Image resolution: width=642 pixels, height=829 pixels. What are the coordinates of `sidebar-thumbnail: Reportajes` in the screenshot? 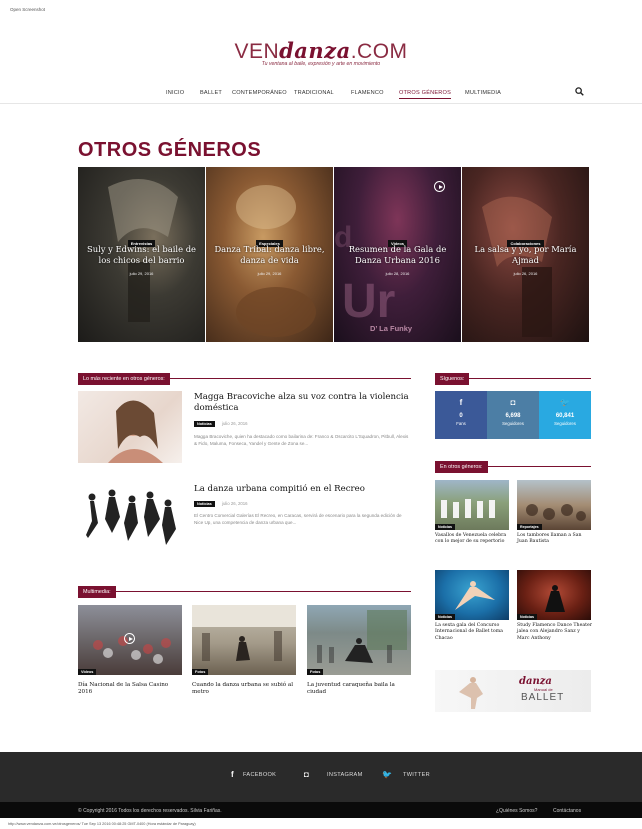 It's located at (554, 505).